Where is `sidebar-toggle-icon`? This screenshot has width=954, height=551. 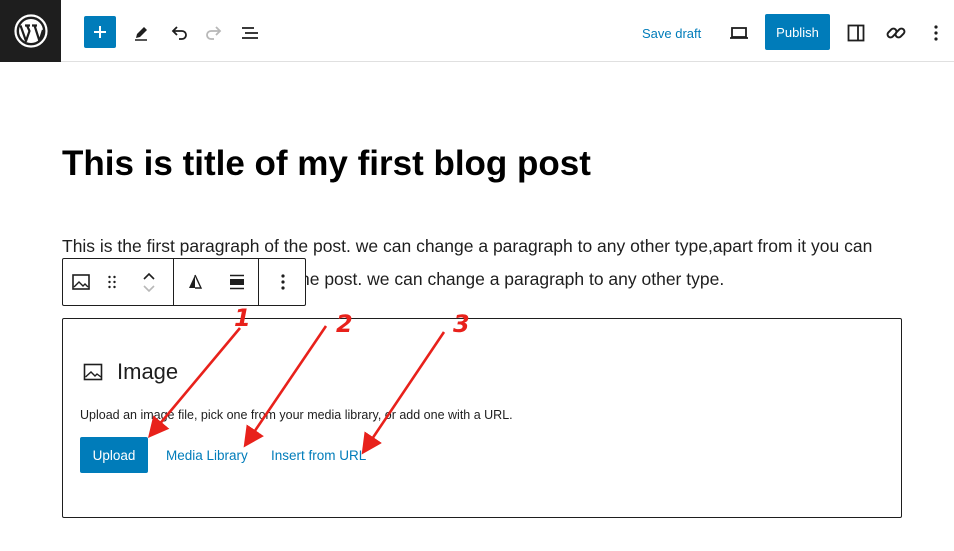
sidebar-toggle-icon is located at coordinates (856, 33).